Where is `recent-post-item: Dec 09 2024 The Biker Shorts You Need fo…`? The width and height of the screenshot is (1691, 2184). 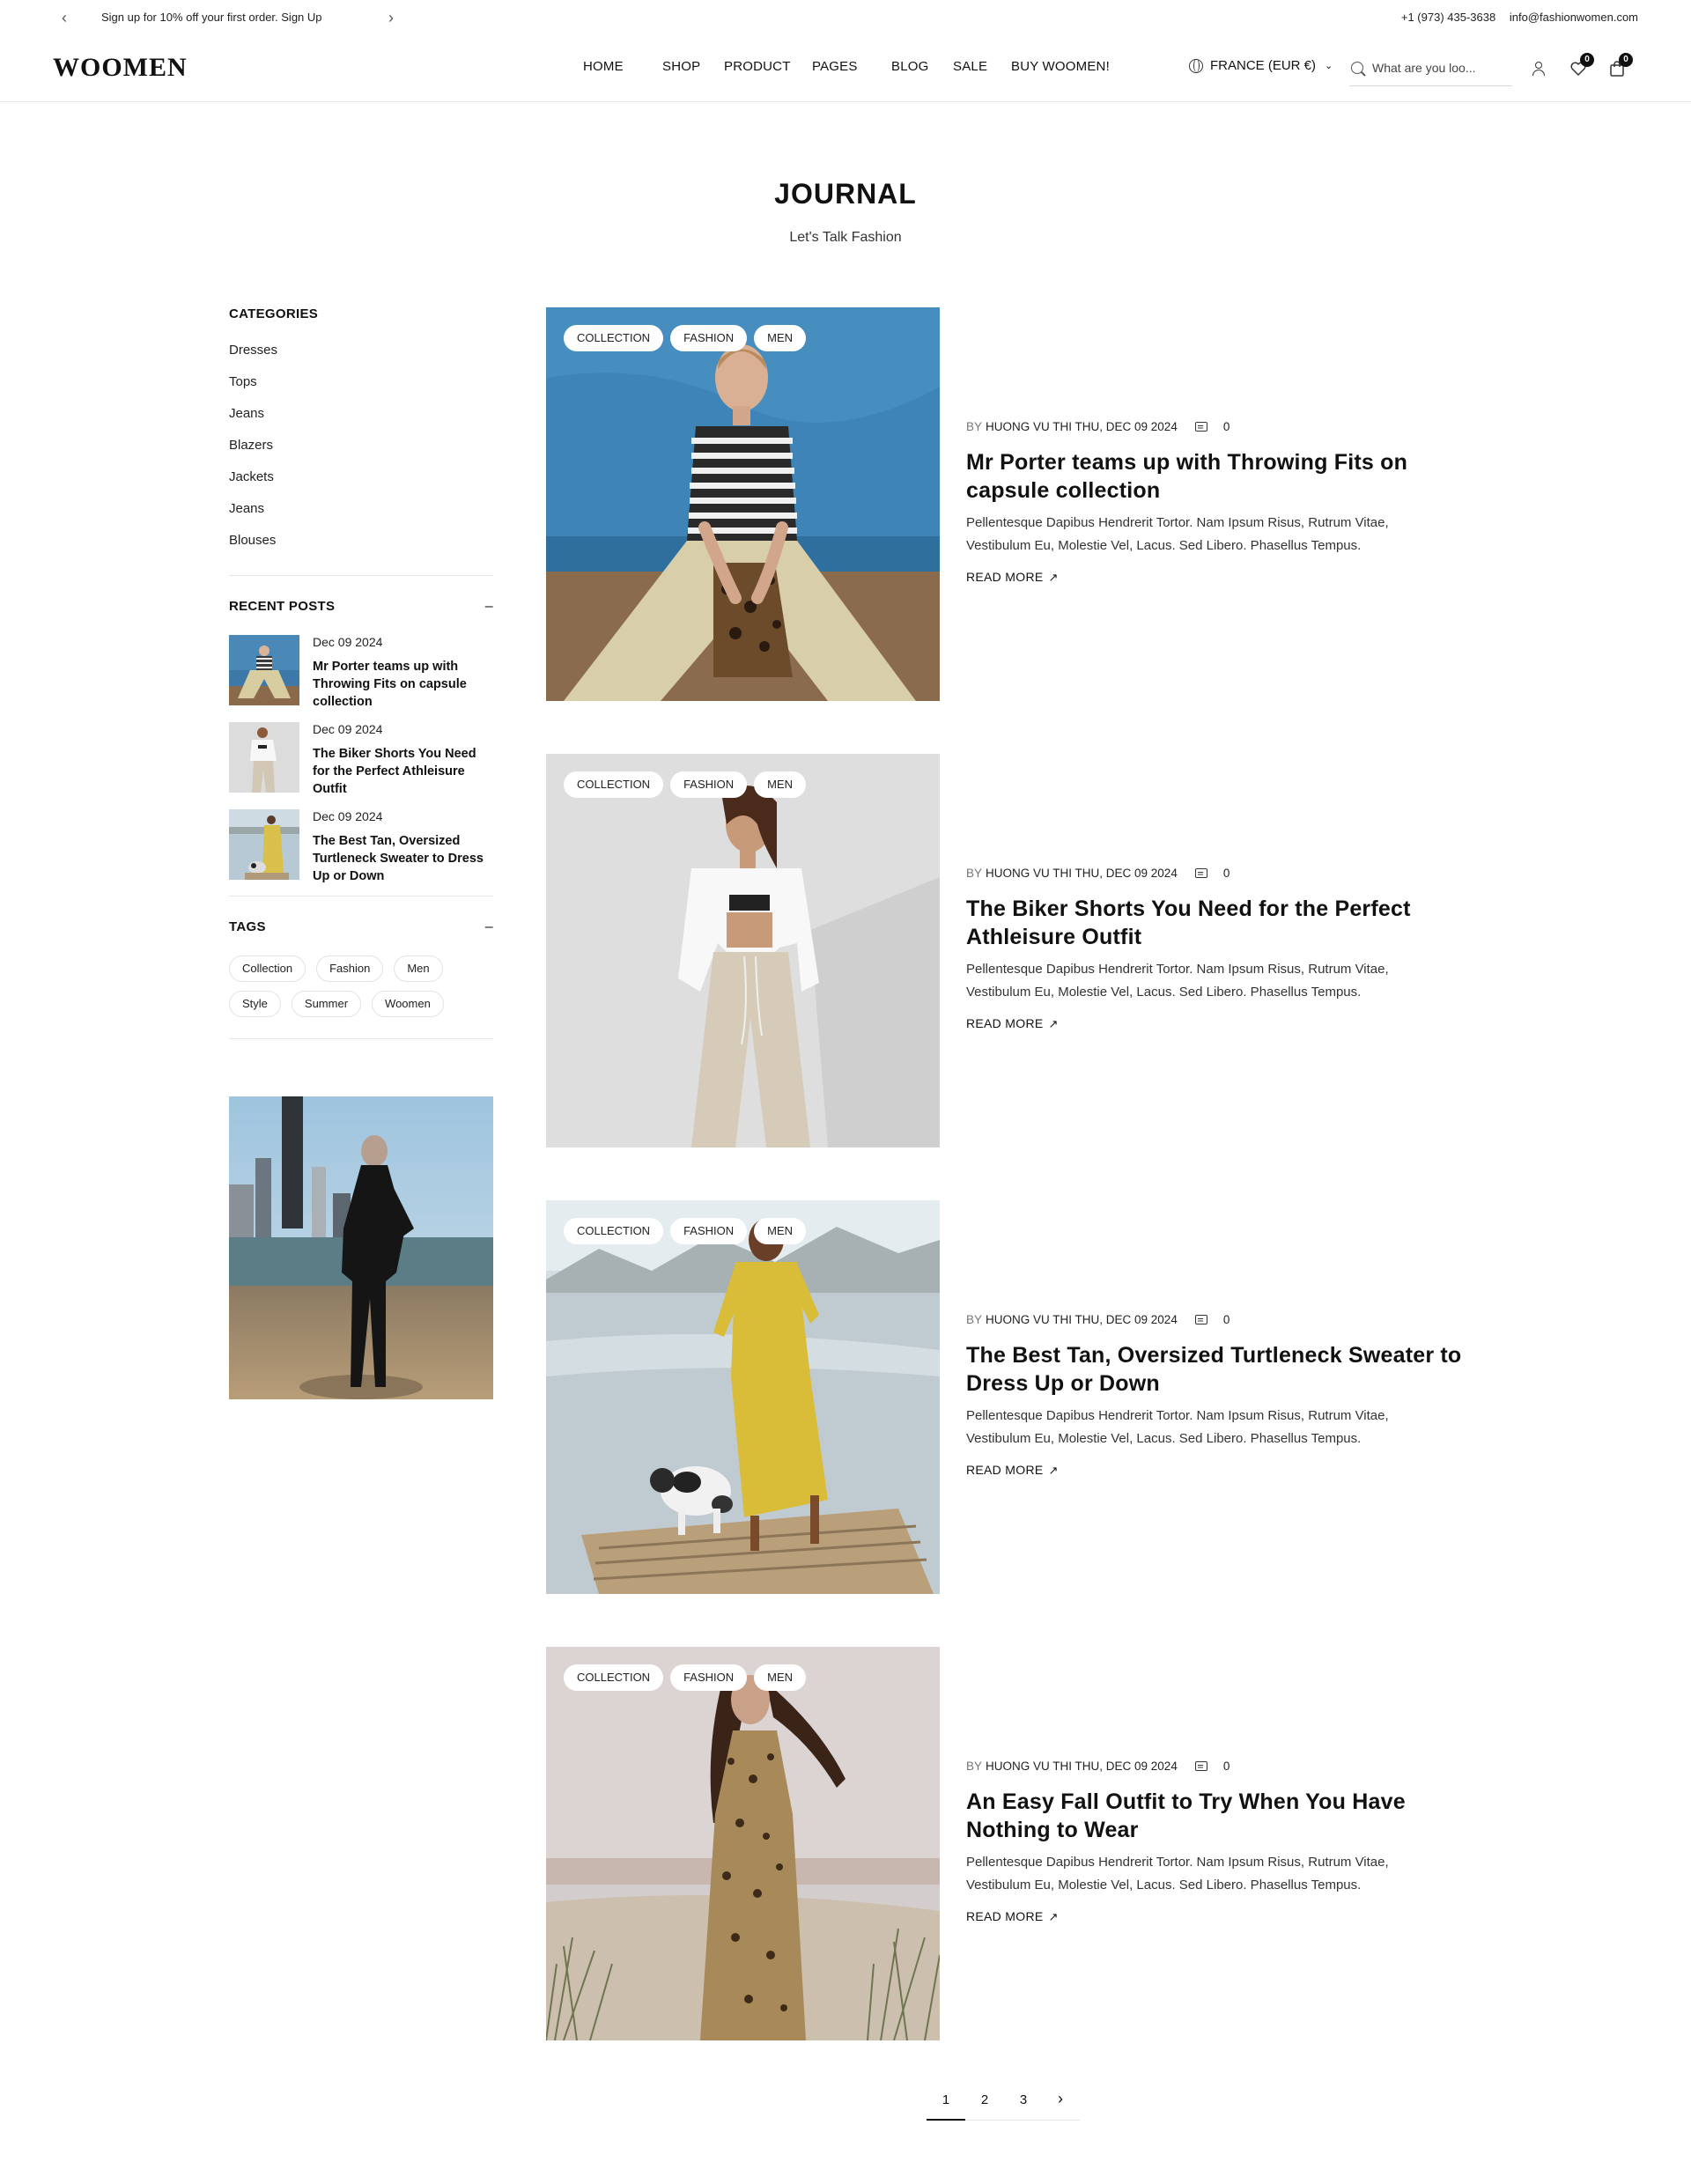
recent-post-item: Dec 09 2024 The Biker Shorts You Need fo… is located at coordinates (361, 765).